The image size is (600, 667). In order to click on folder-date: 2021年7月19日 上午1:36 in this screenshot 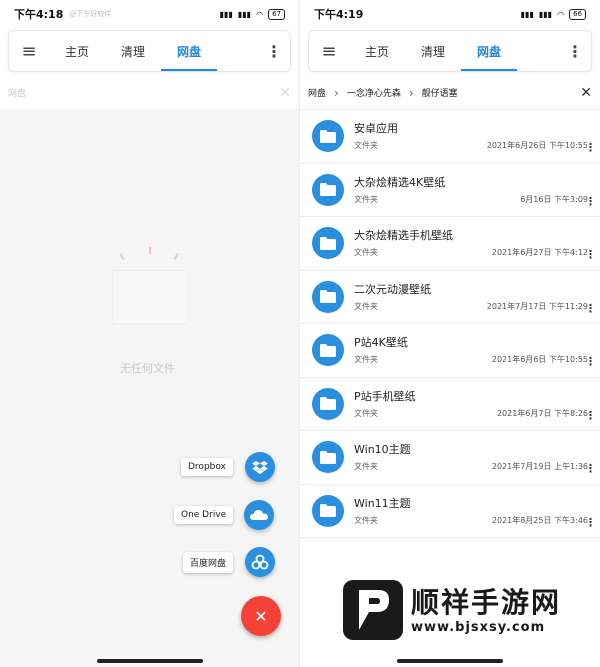, I will do `click(539, 466)`.